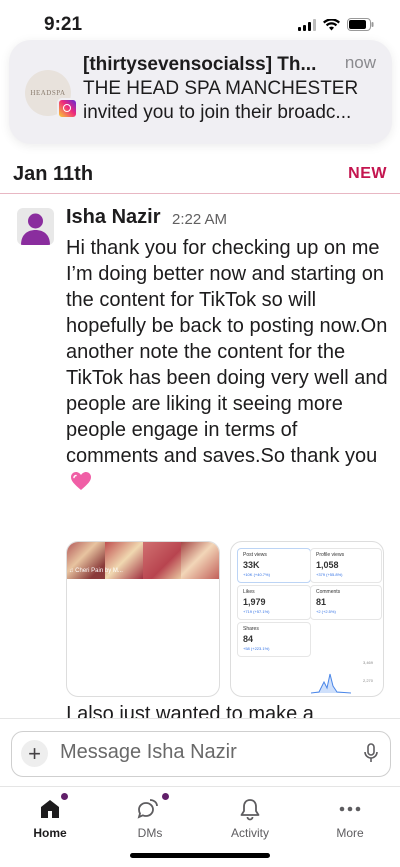 The image size is (400, 867). Describe the element at coordinates (250, 810) in the screenshot. I see `bell-icon` at that location.